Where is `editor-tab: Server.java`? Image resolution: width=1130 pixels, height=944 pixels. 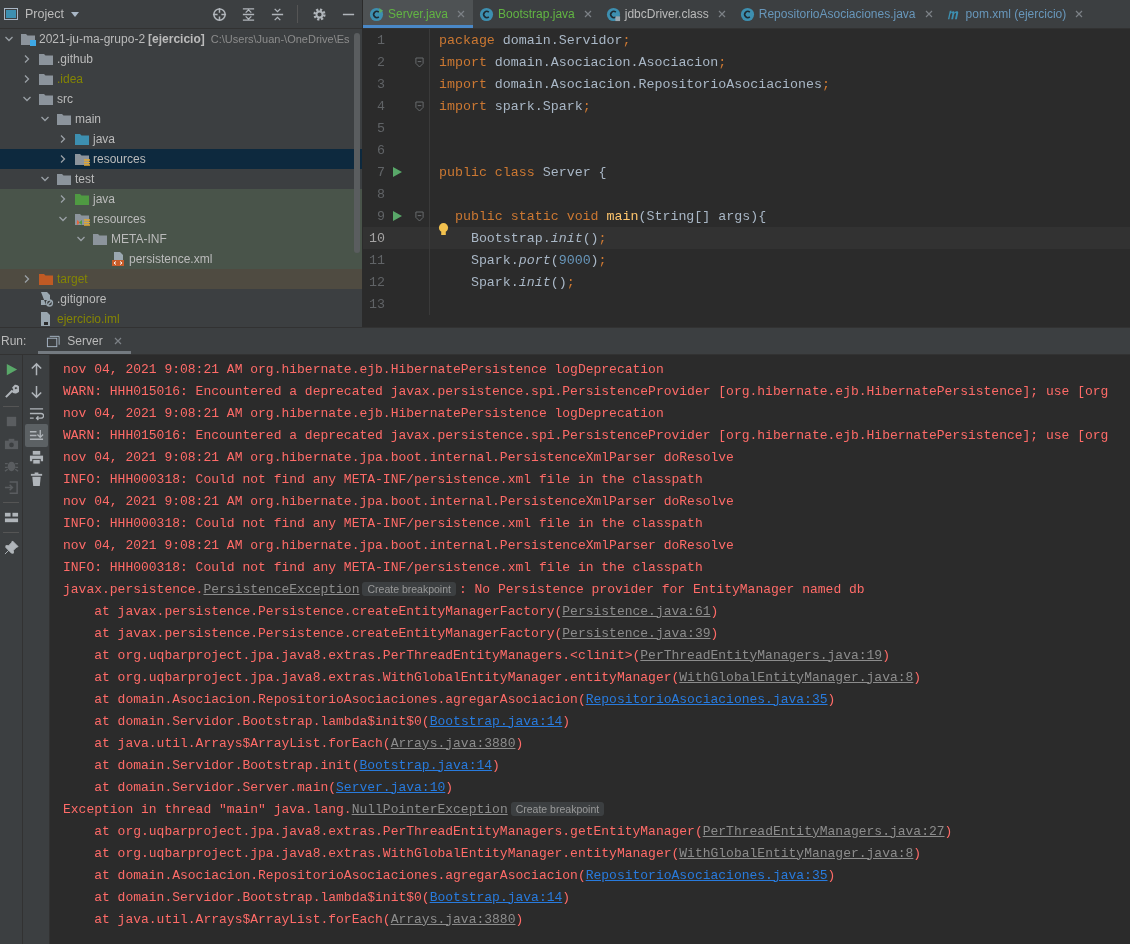
editor-tab: Server.java is located at coordinates (418, 14).